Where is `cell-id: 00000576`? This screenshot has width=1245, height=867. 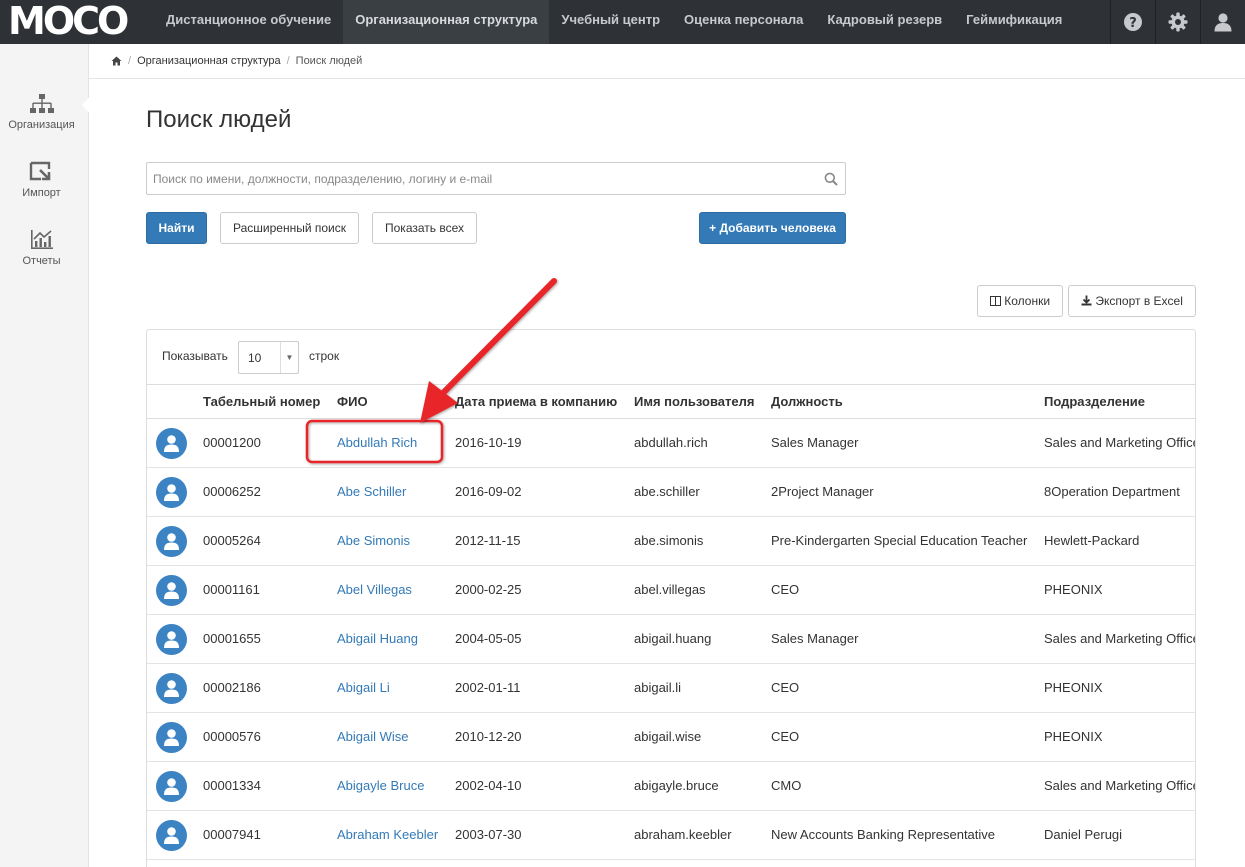 cell-id: 00000576 is located at coordinates (232, 736).